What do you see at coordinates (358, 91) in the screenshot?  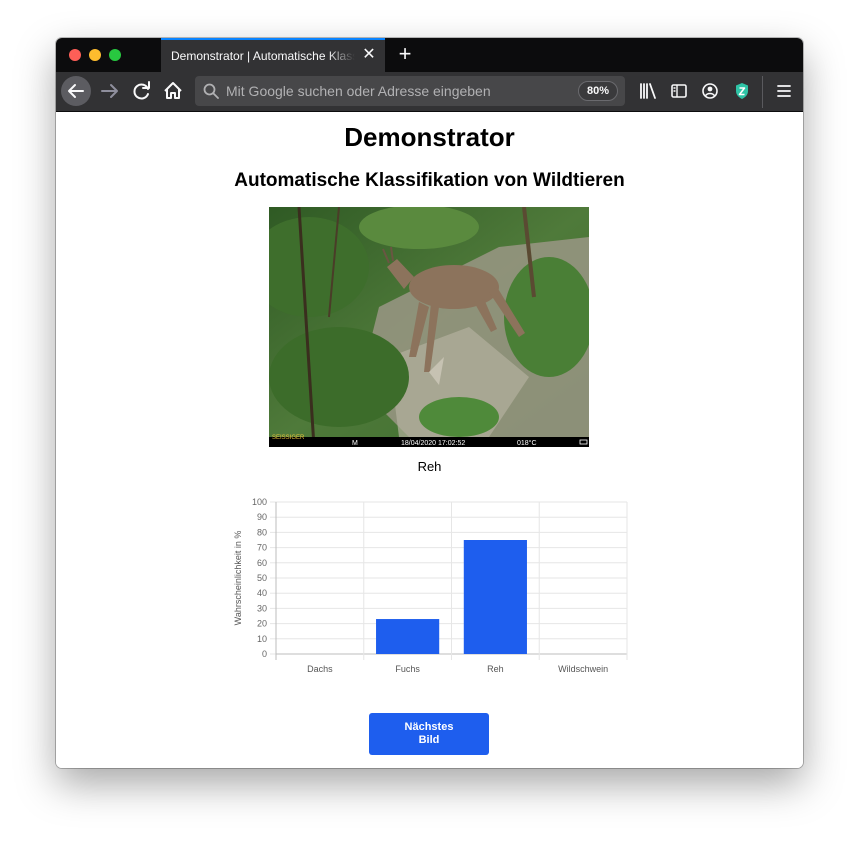 I see `url-placeholder: Mit Google suchen oder Adresse eingeben` at bounding box center [358, 91].